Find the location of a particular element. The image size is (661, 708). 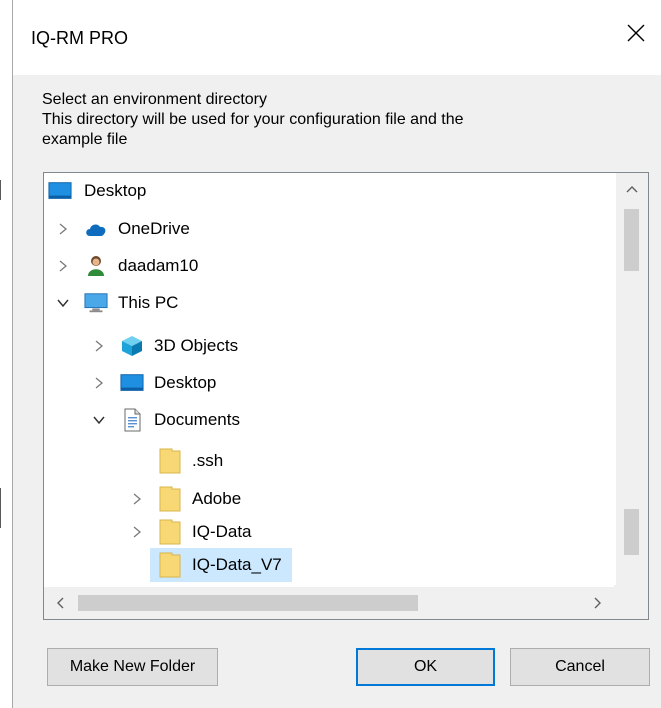

close-icon is located at coordinates (636, 33).